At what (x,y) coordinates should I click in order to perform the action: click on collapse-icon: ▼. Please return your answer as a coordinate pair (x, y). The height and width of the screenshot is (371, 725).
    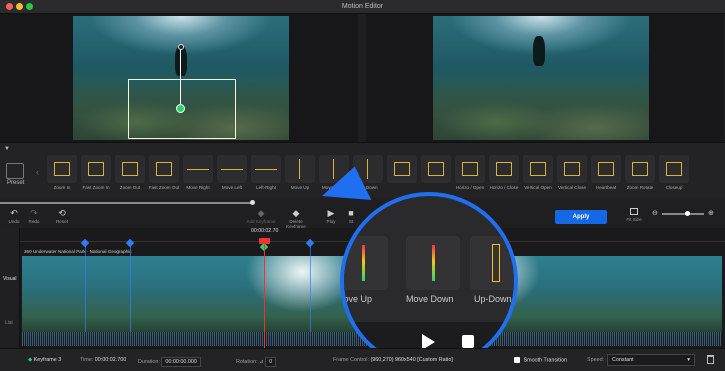
    Looking at the image, I should click on (7, 149).